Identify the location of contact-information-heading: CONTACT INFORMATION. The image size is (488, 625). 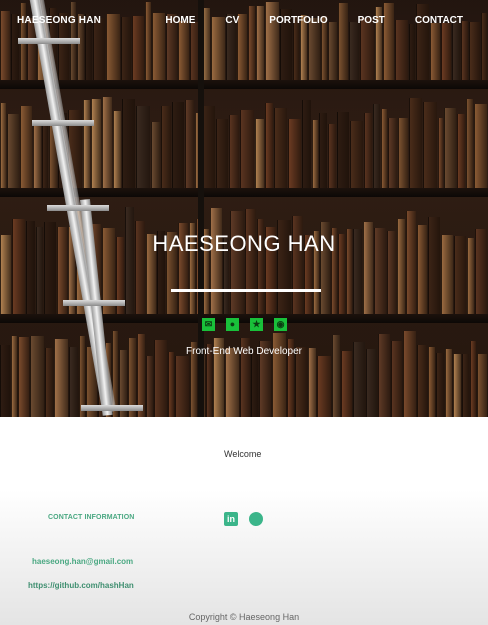
(91, 517).